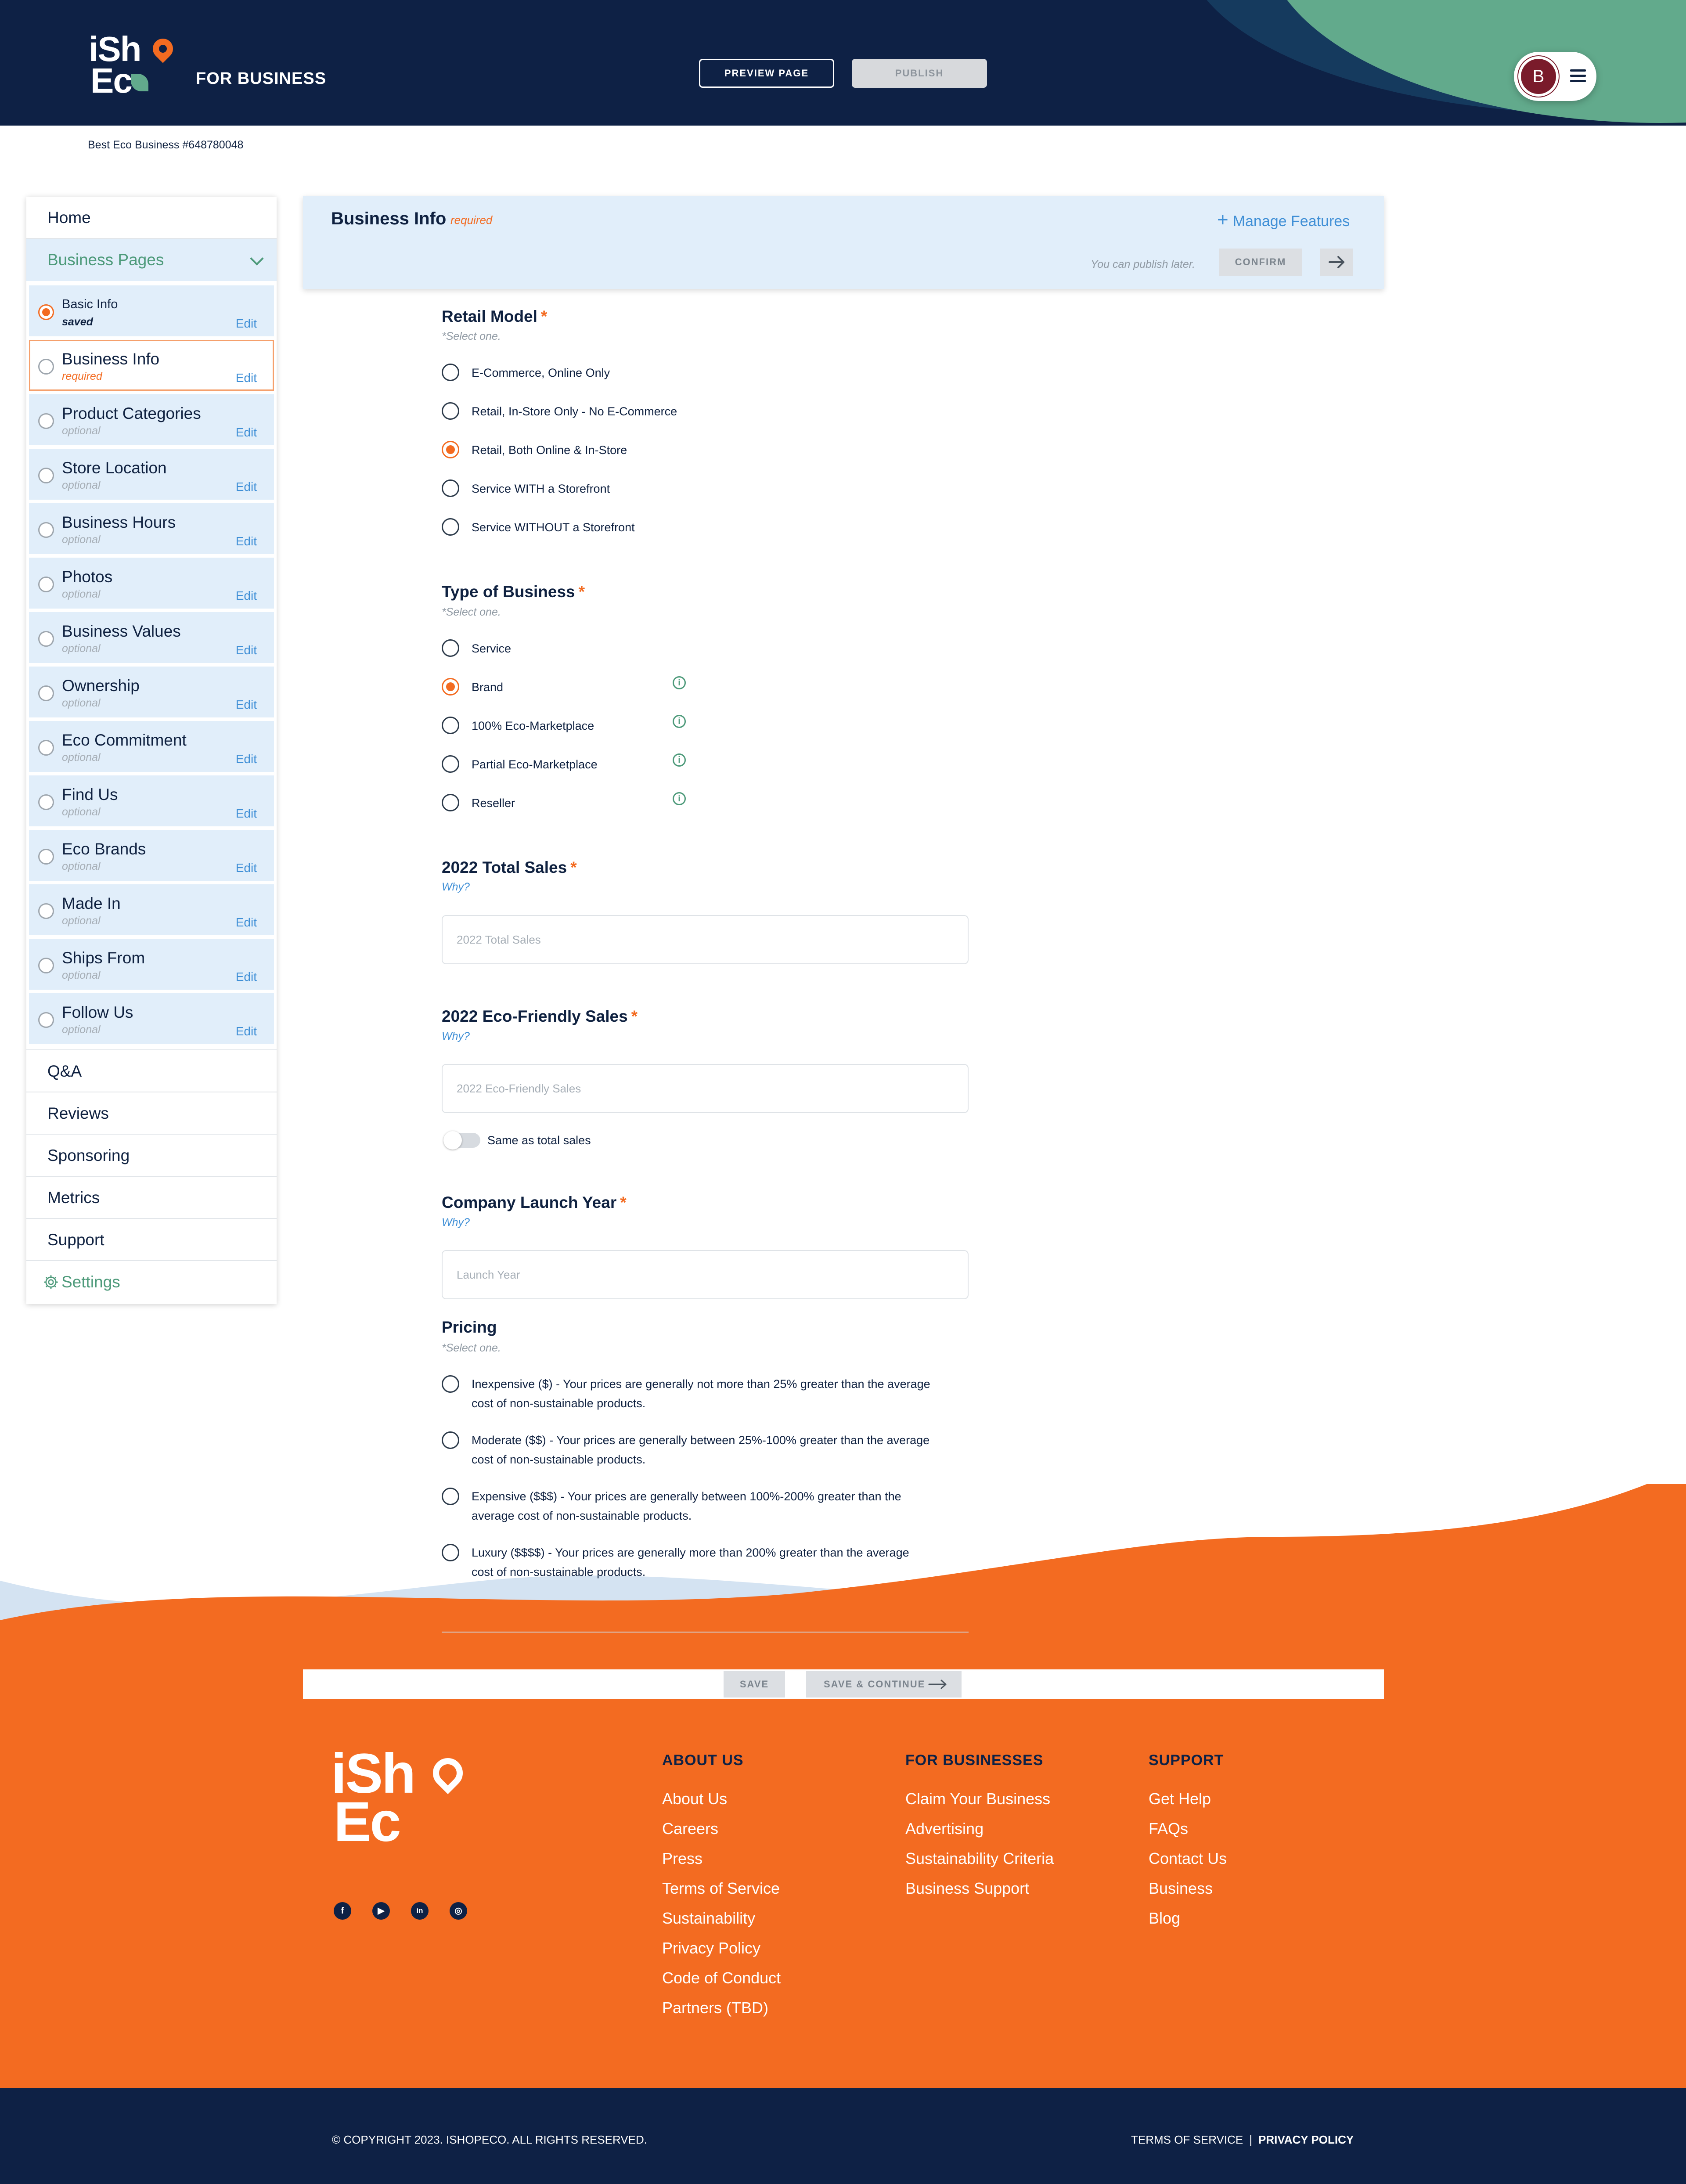 This screenshot has width=1686, height=2184. I want to click on launch-year-input: Launch Year, so click(706, 1274).